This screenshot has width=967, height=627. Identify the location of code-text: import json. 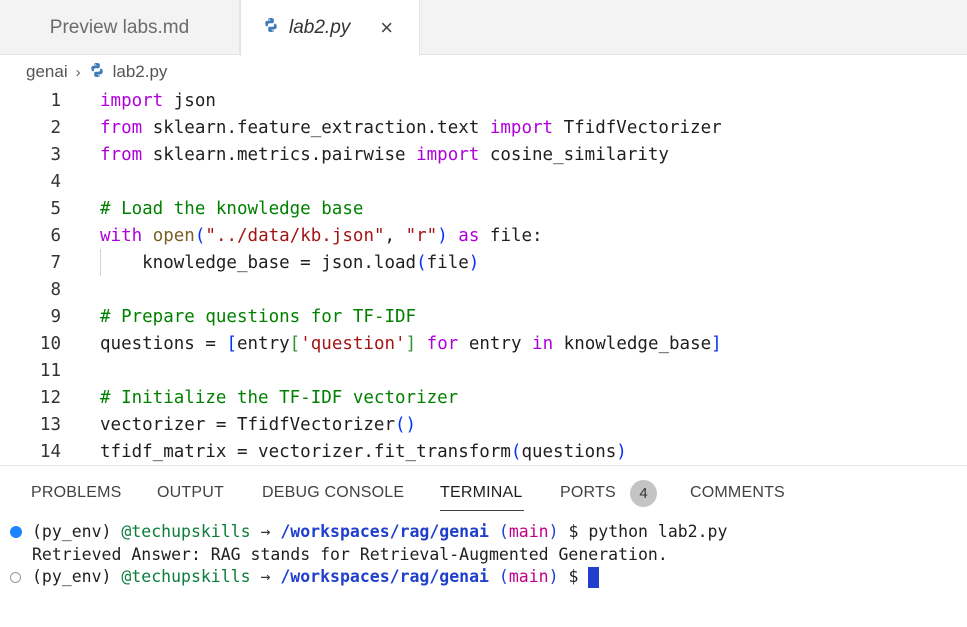
(158, 100).